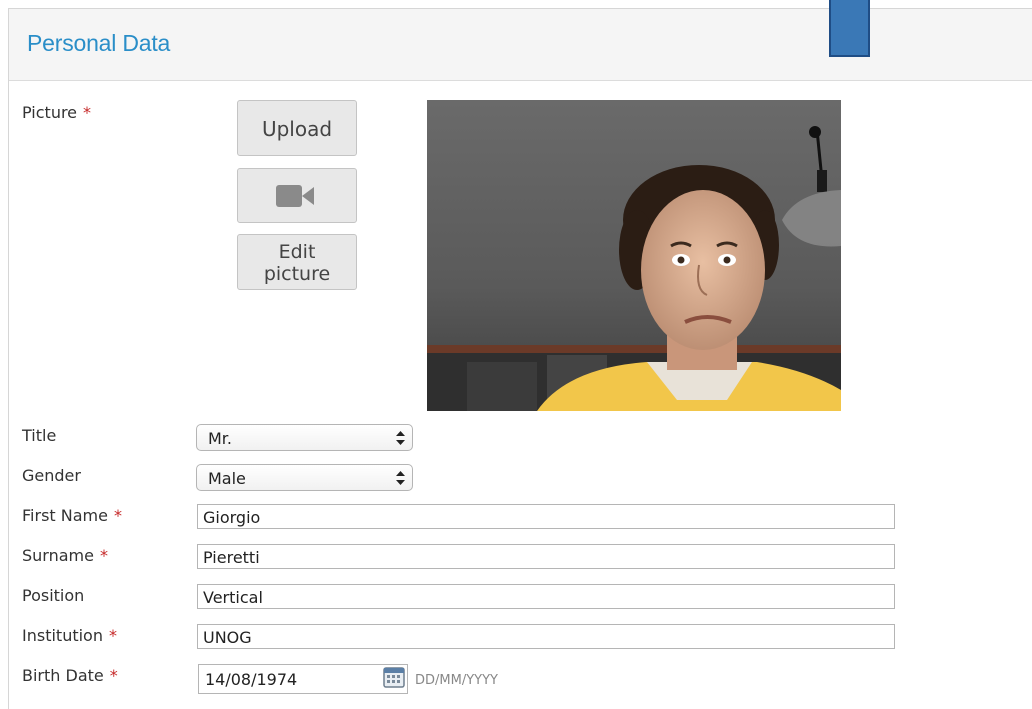 This screenshot has width=1032, height=709. Describe the element at coordinates (303, 679) in the screenshot. I see `birth-date-field: 14/08/1974` at that location.